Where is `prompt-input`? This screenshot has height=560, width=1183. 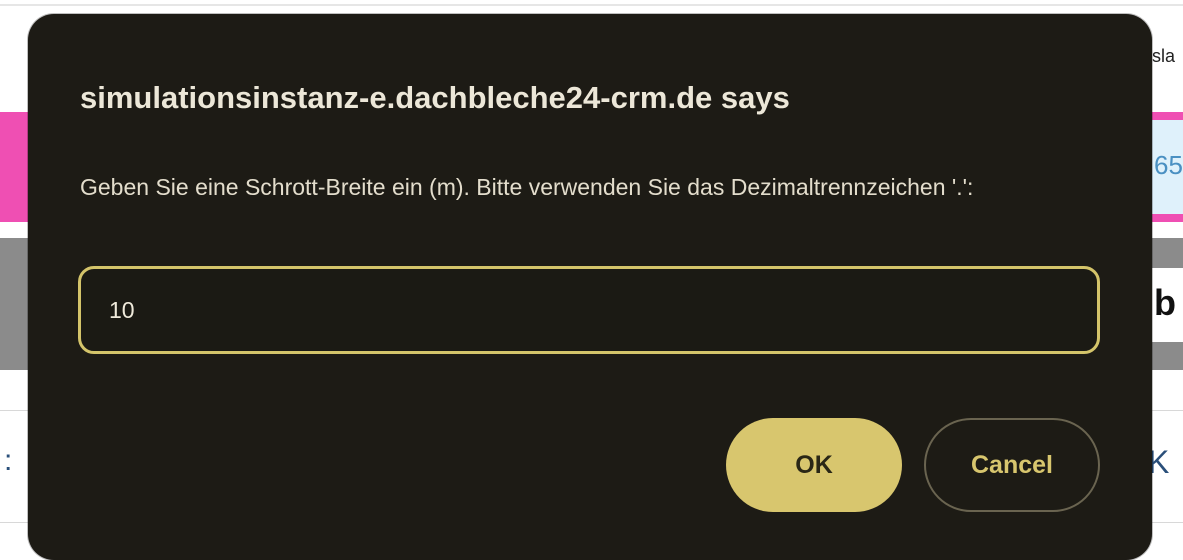
prompt-input is located at coordinates (589, 310).